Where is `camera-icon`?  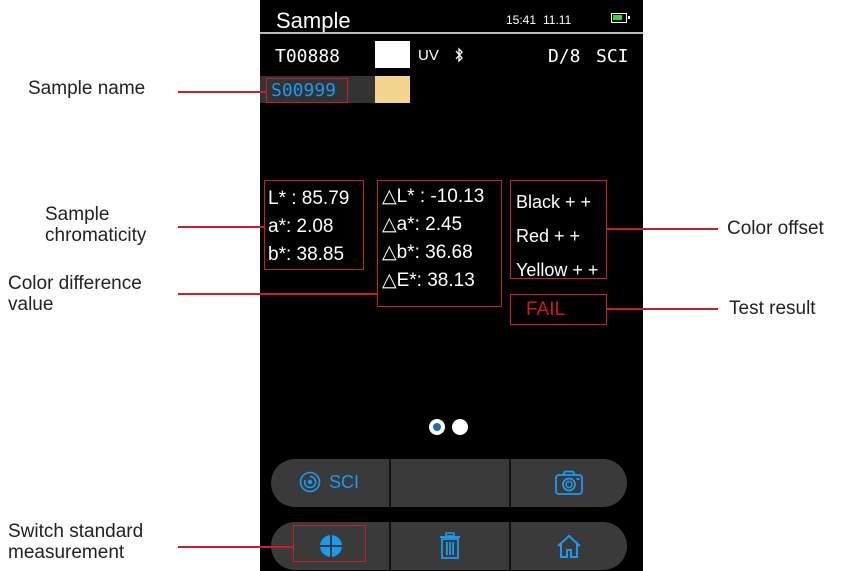
camera-icon is located at coordinates (569, 482).